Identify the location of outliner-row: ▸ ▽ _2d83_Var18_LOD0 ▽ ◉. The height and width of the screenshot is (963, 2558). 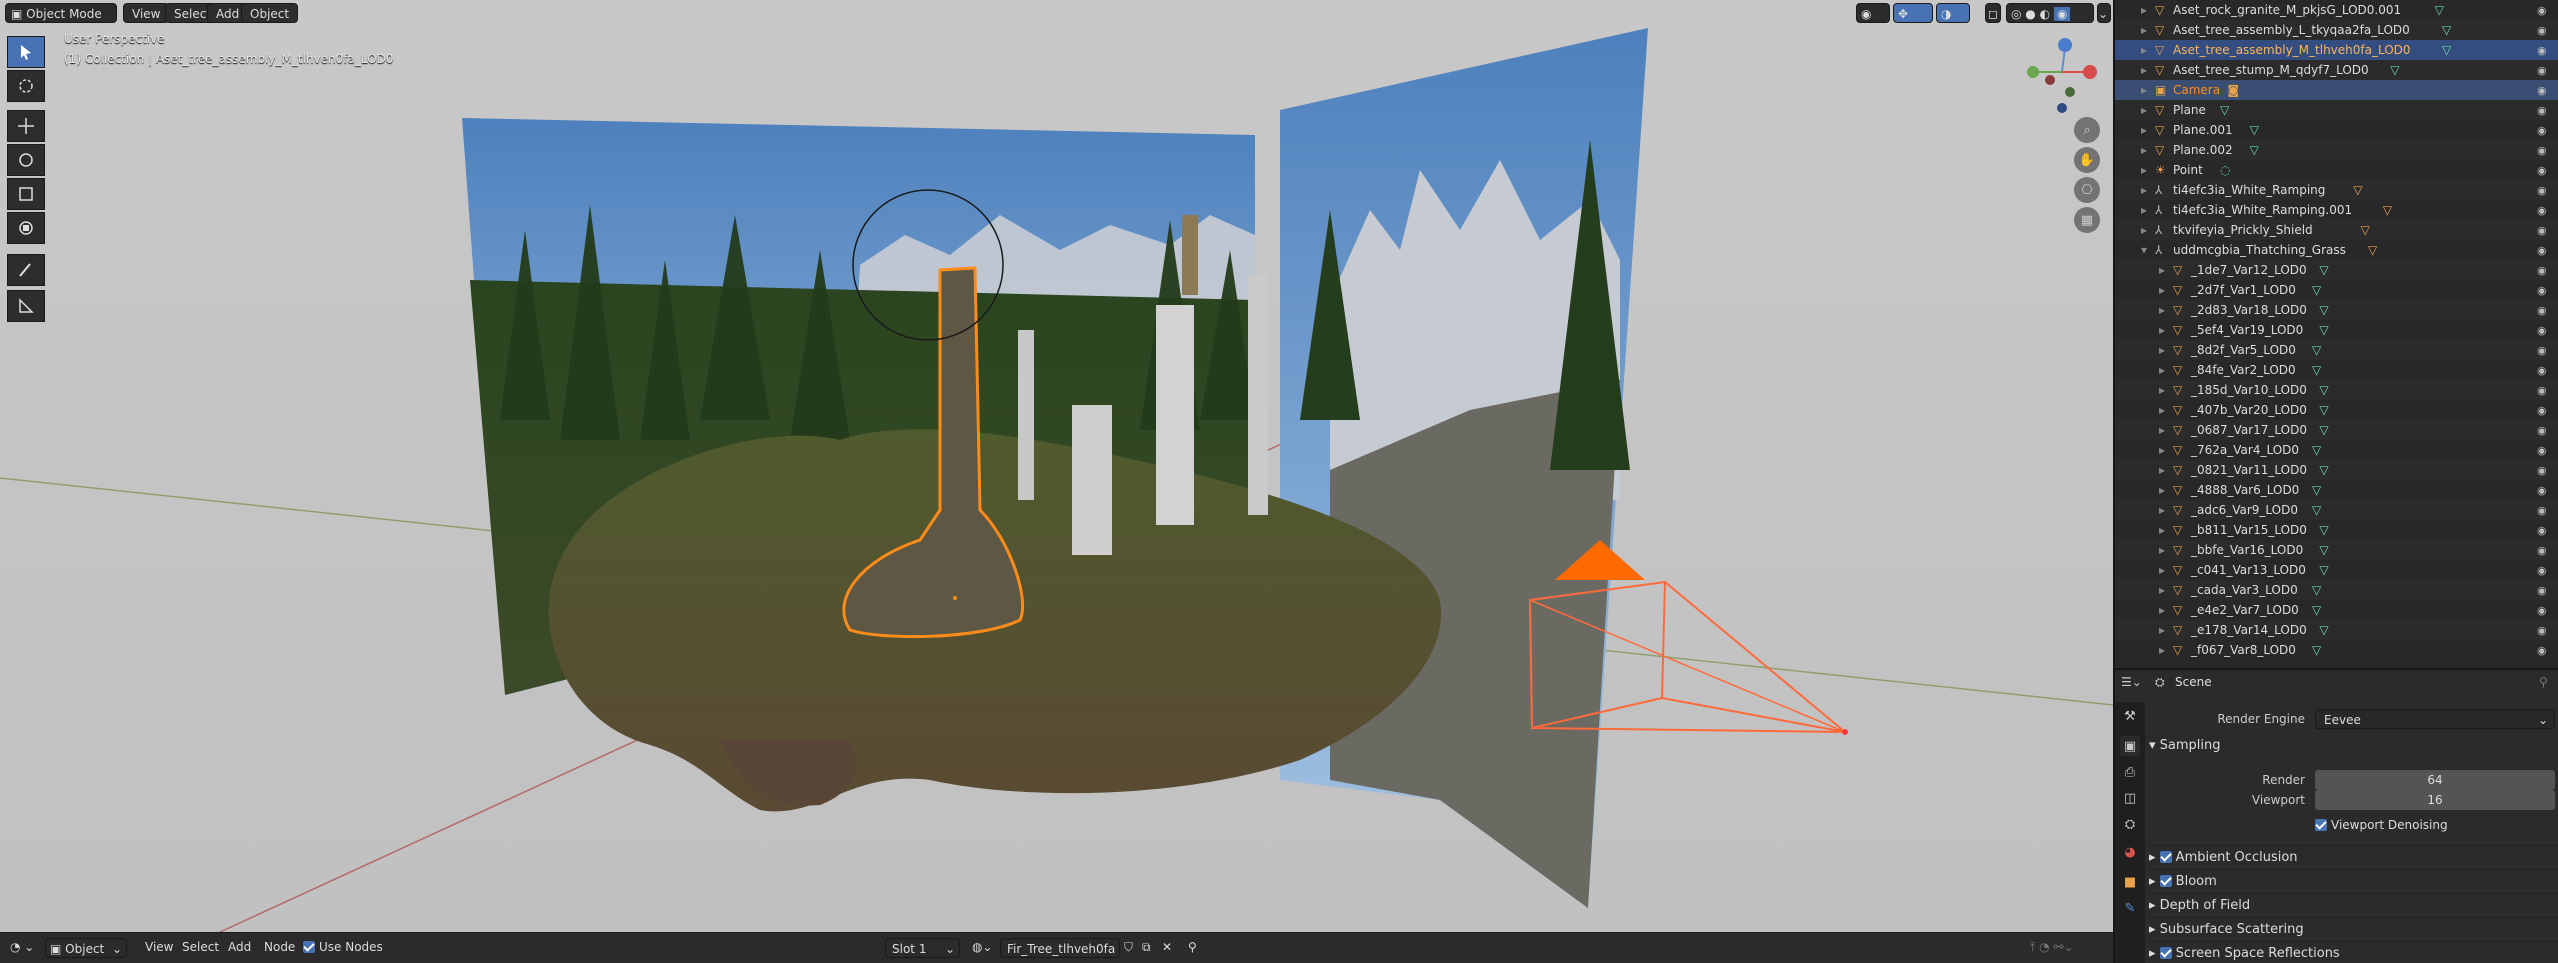
(2336, 310).